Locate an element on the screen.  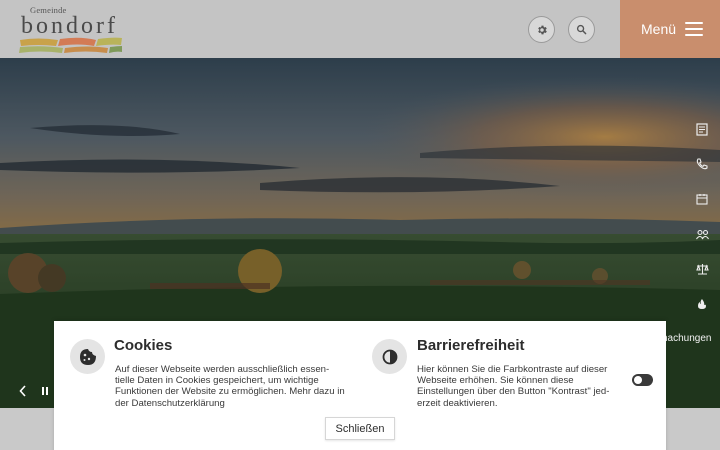
phone-icon is located at coordinates (702, 164).